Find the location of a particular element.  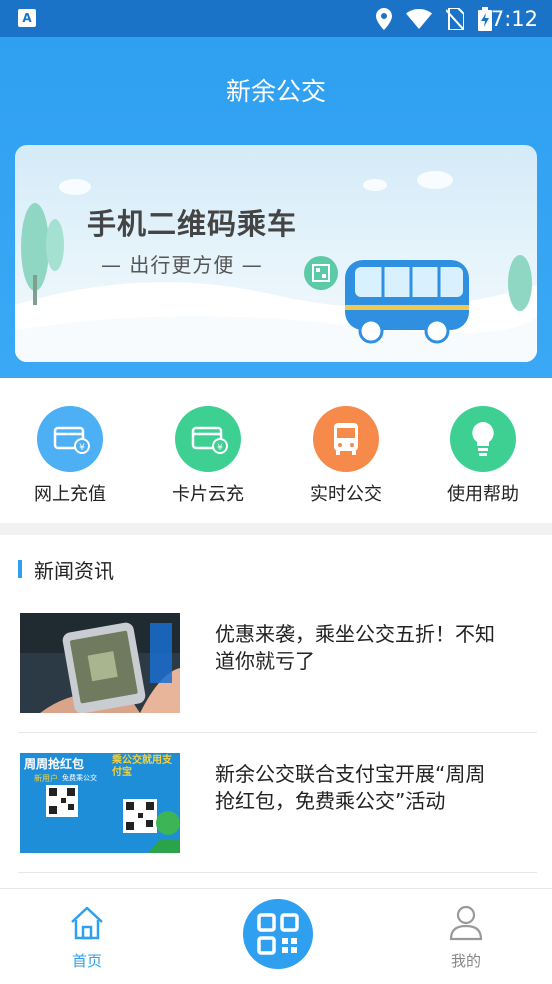

tab-label: 我的 is located at coordinates (465, 961).